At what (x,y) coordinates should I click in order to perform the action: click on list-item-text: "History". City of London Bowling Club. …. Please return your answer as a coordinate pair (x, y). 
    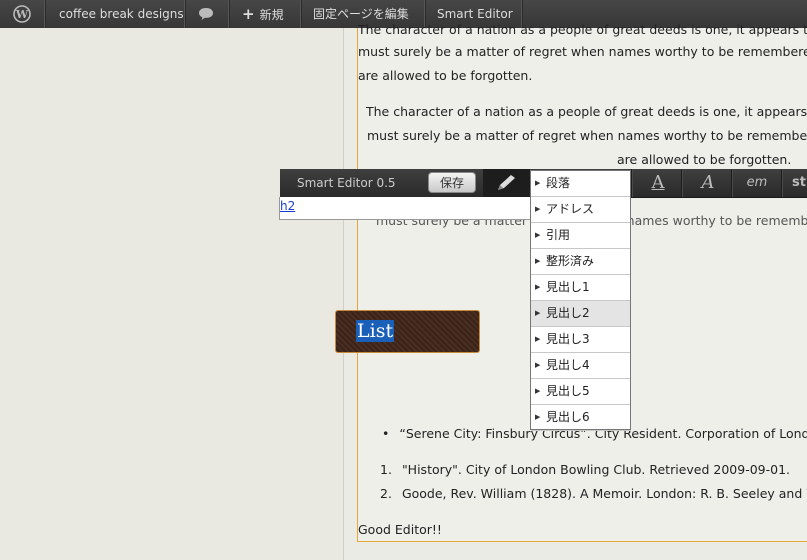
    Looking at the image, I should click on (595, 469).